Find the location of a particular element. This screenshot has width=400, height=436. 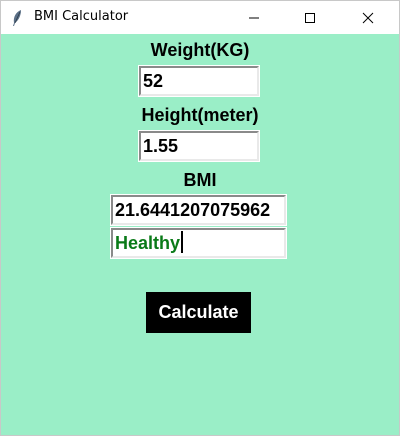

weight-input: 52 is located at coordinates (199, 81).